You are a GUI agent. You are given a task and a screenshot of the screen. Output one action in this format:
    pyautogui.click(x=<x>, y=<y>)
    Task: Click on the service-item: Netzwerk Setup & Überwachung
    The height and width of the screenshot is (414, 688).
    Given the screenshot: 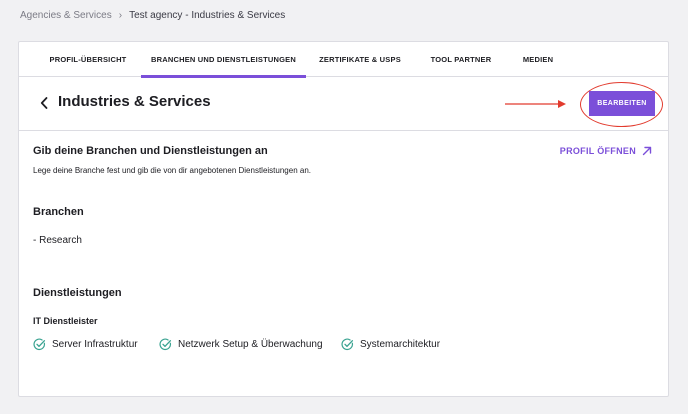 What is the action you would take?
    pyautogui.click(x=241, y=344)
    